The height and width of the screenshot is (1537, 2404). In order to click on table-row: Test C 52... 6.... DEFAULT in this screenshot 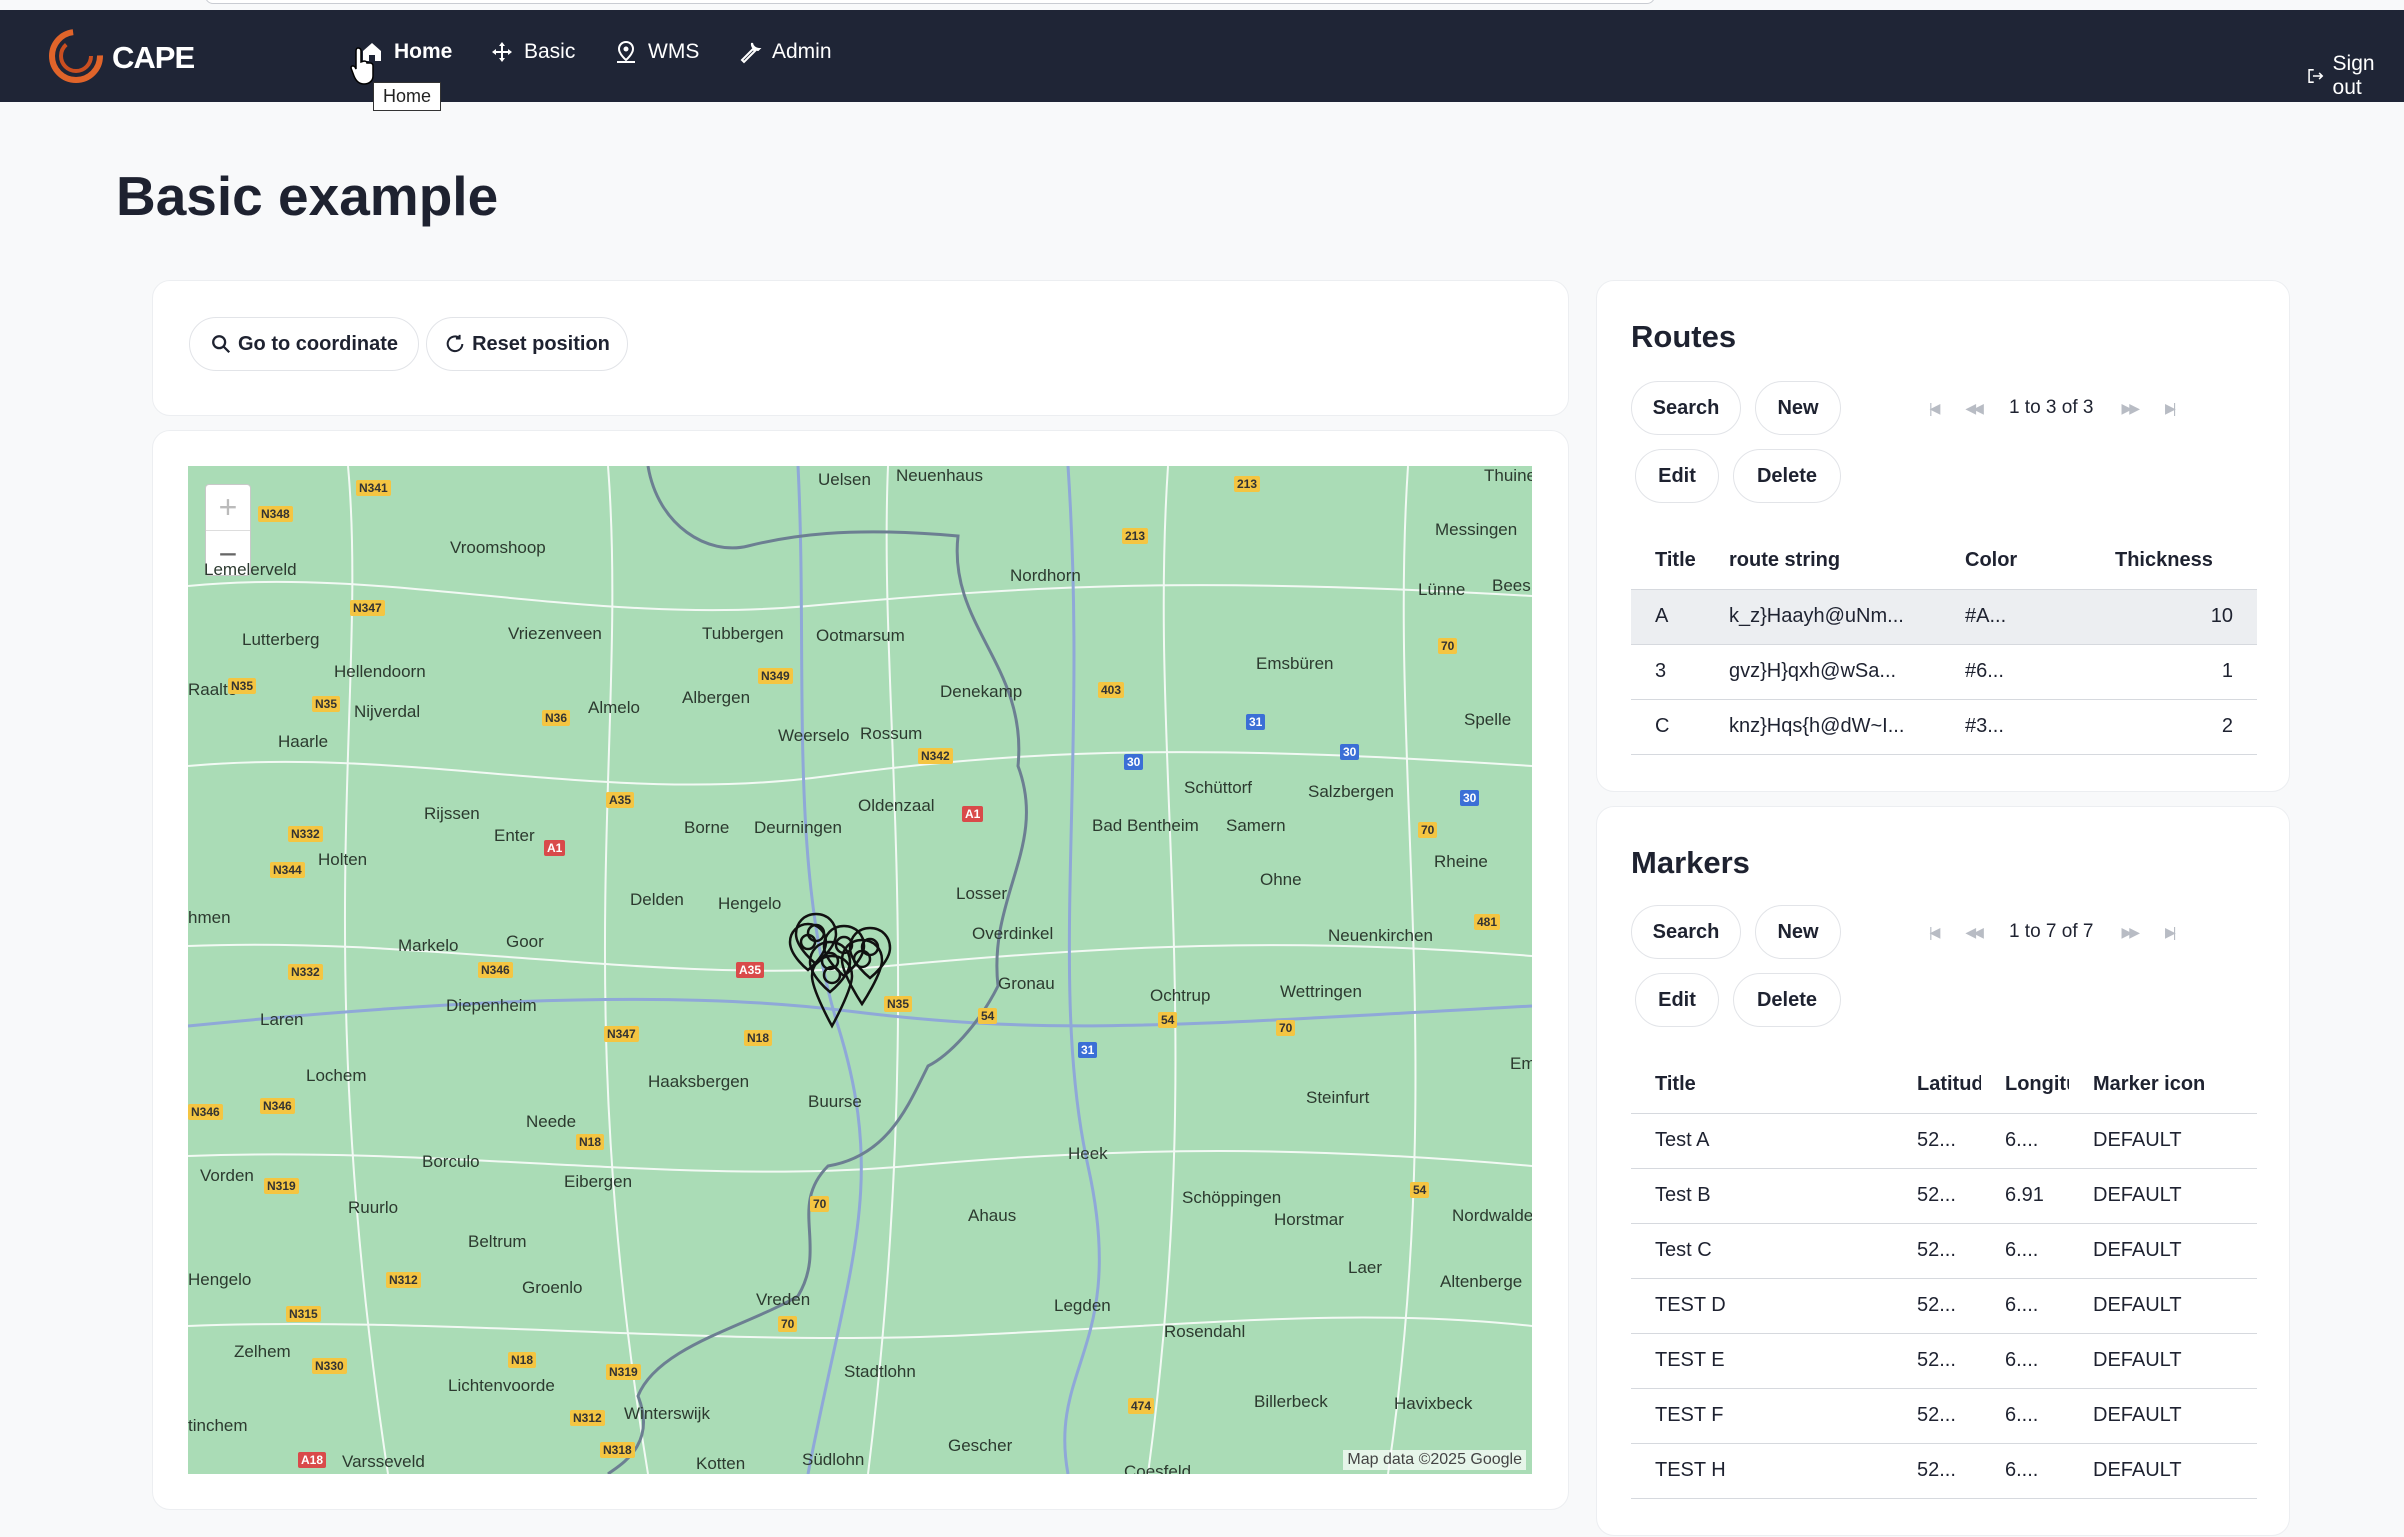, I will do `click(1944, 1251)`.